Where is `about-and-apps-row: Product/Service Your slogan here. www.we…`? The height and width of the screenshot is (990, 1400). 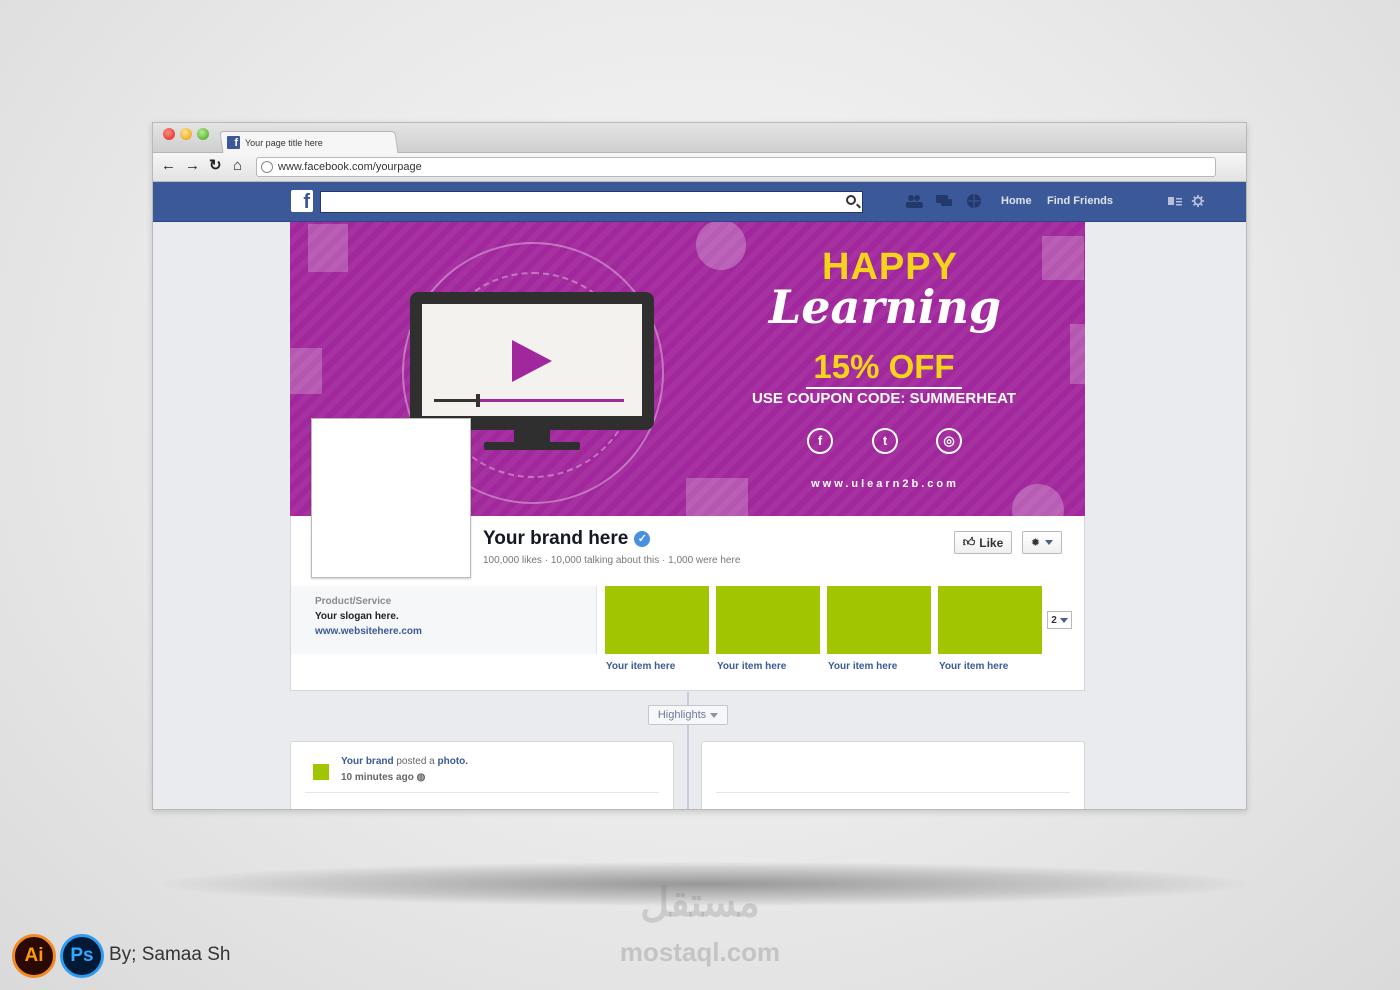 about-and-apps-row: Product/Service Your slogan here. www.we… is located at coordinates (687, 638).